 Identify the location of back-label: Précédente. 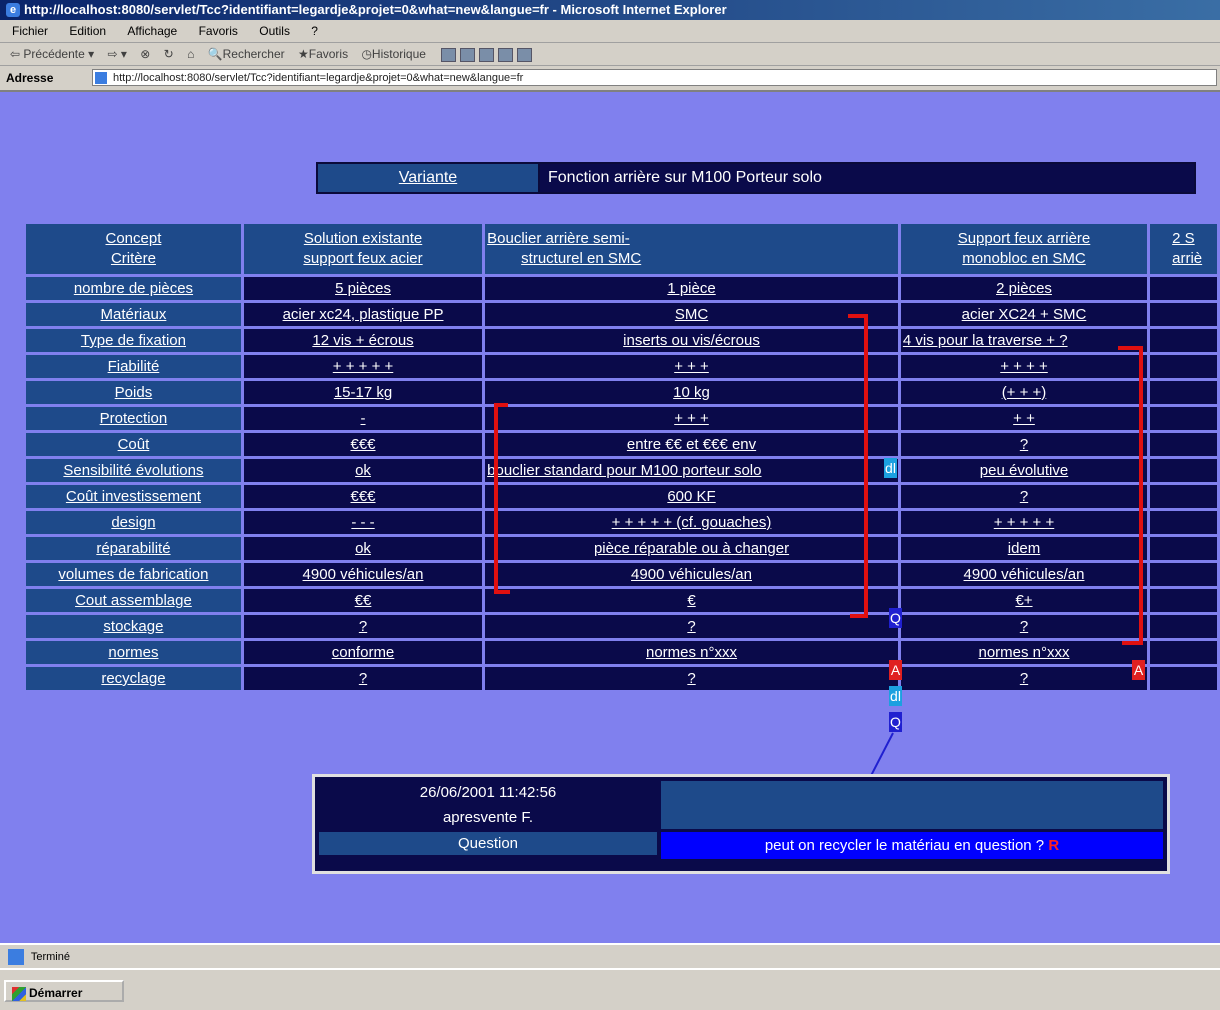
(54, 54).